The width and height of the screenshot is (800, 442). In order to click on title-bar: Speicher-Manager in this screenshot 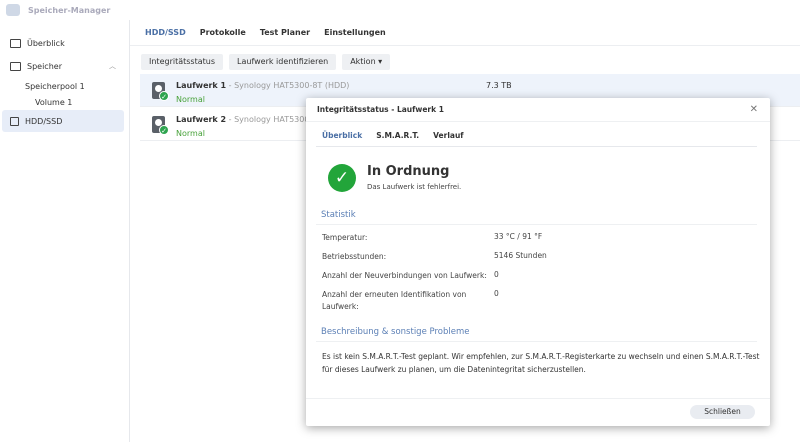, I will do `click(400, 10)`.